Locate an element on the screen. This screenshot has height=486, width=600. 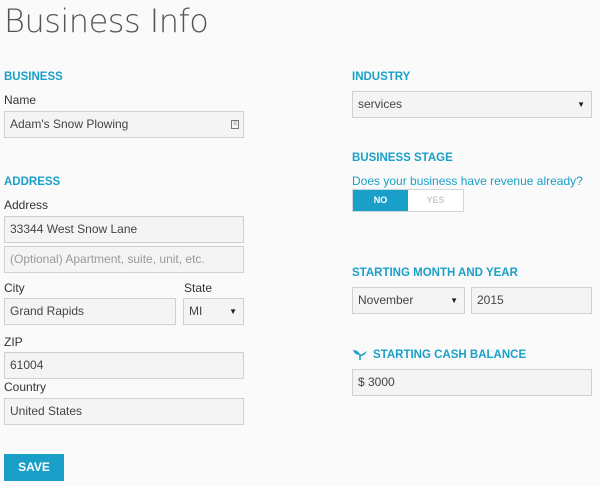
industry-heading: INDUSTRY is located at coordinates (381, 77).